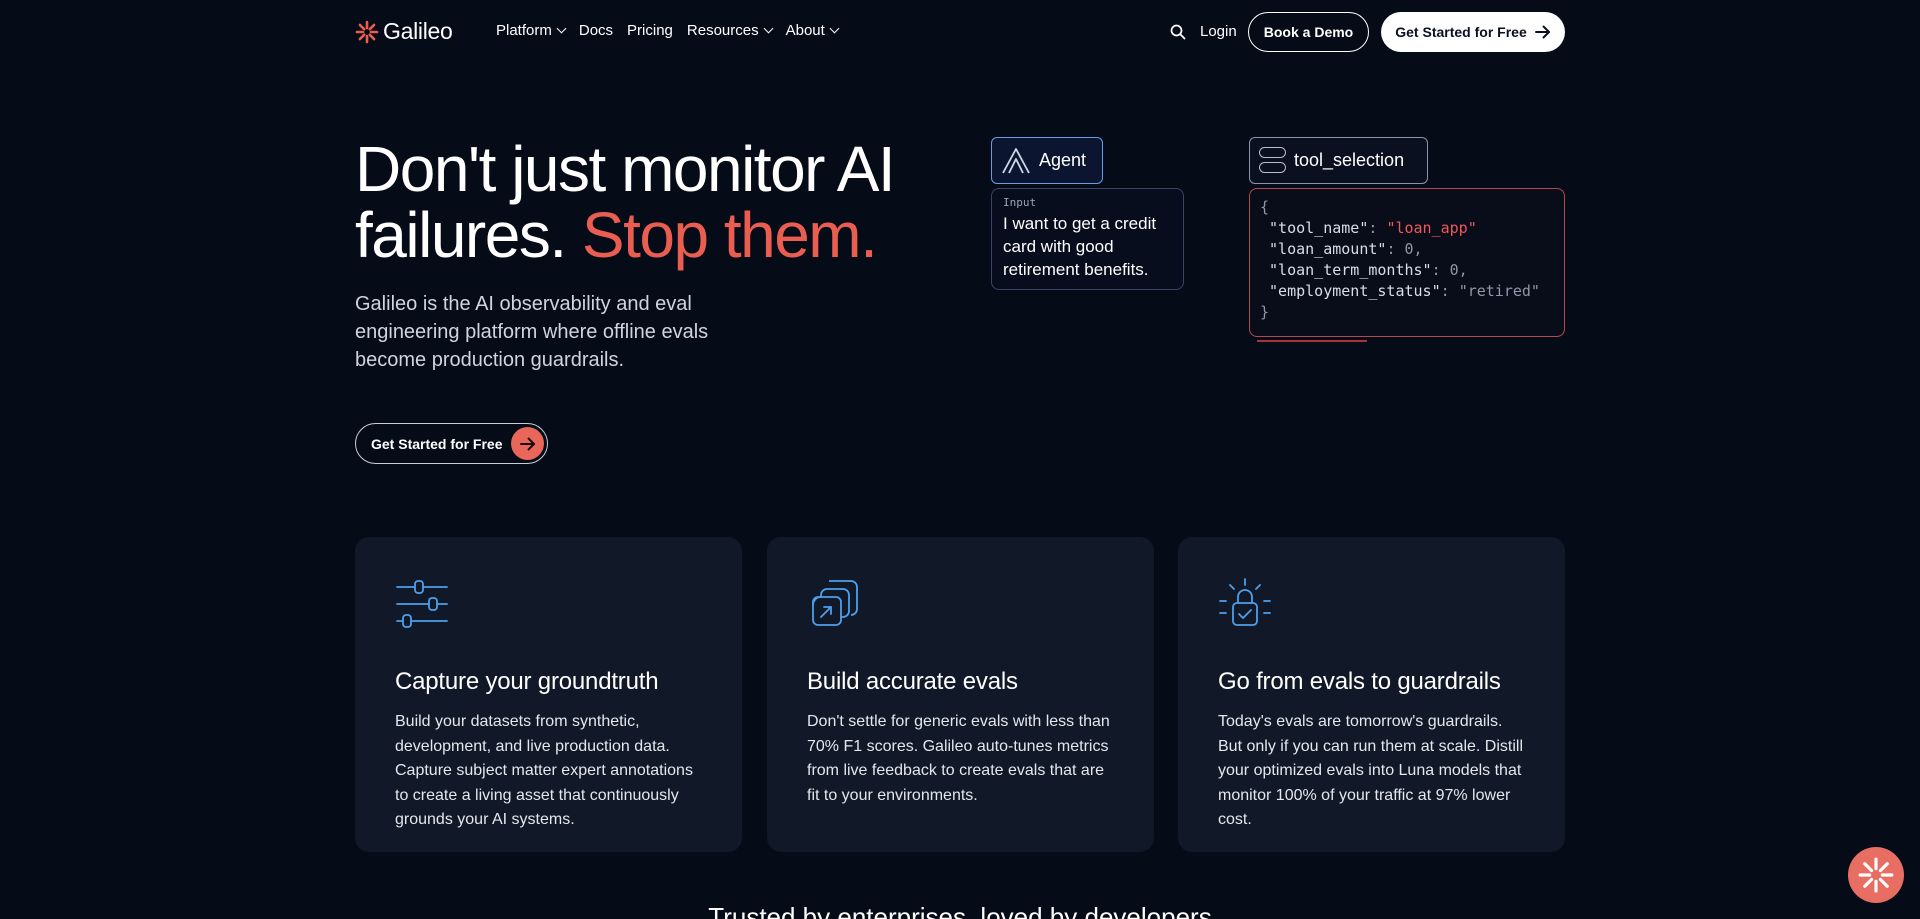 This screenshot has width=1920, height=919. I want to click on hero-cta-label: Get Started for Free, so click(437, 443).